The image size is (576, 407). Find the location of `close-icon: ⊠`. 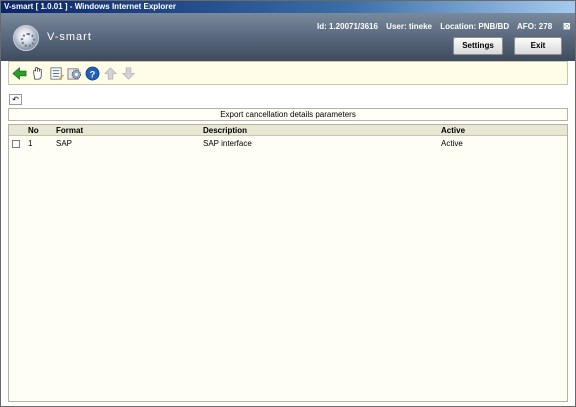

close-icon: ⊠ is located at coordinates (567, 26).